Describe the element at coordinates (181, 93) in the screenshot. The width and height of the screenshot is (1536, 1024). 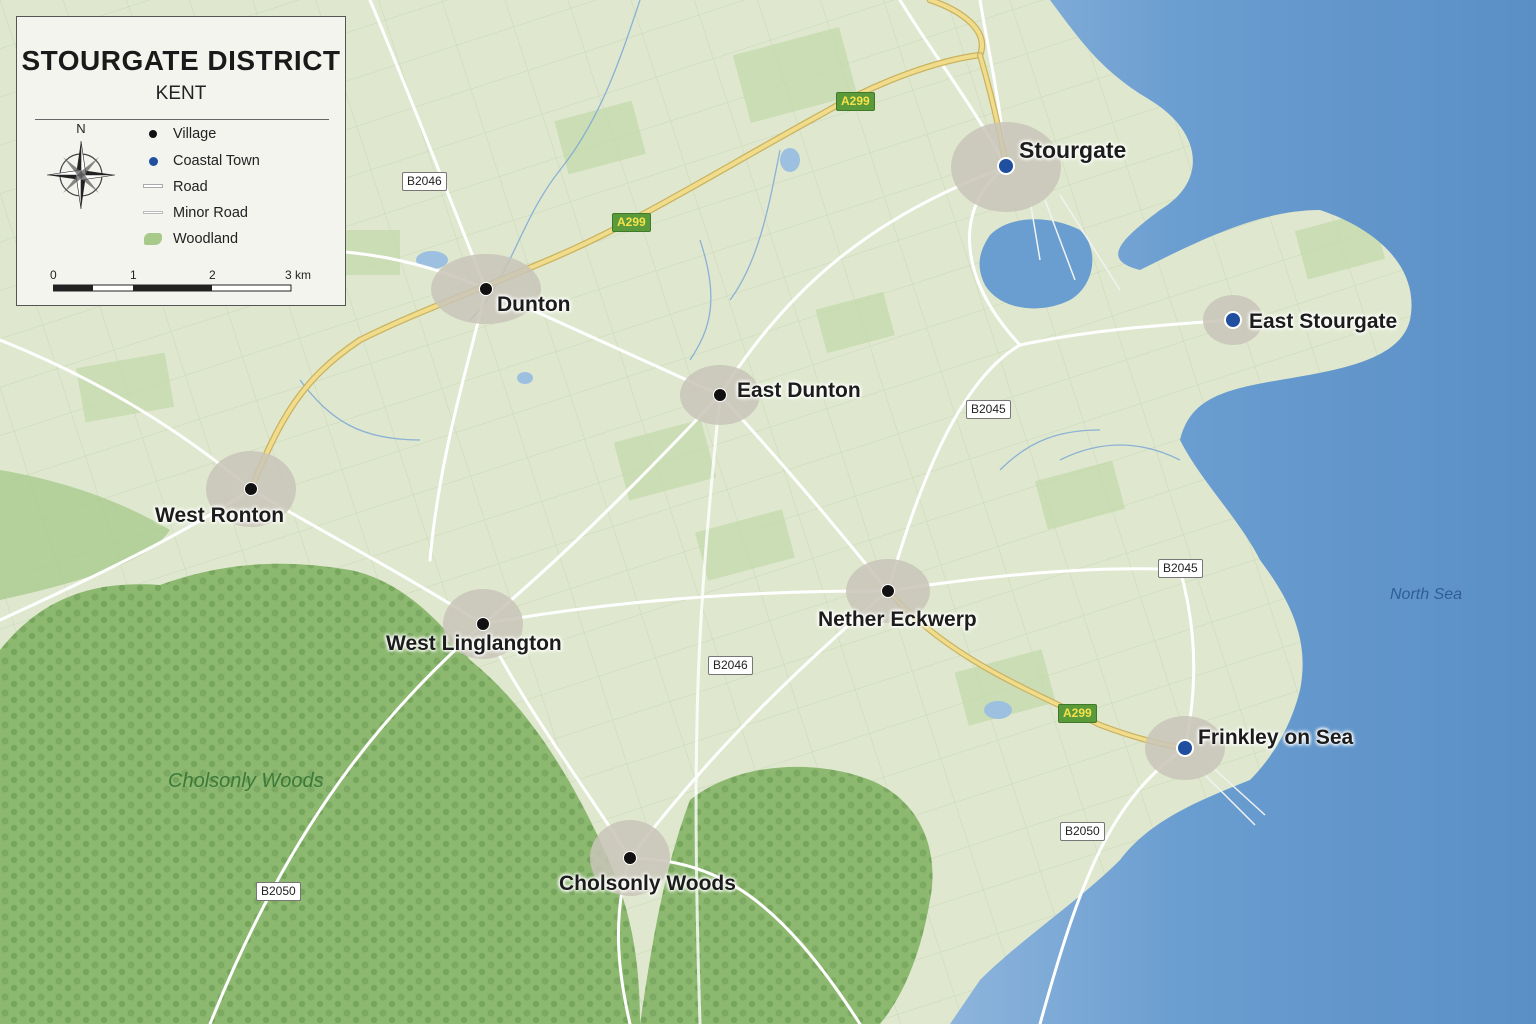
I see `map-subtitle: KENT` at that location.